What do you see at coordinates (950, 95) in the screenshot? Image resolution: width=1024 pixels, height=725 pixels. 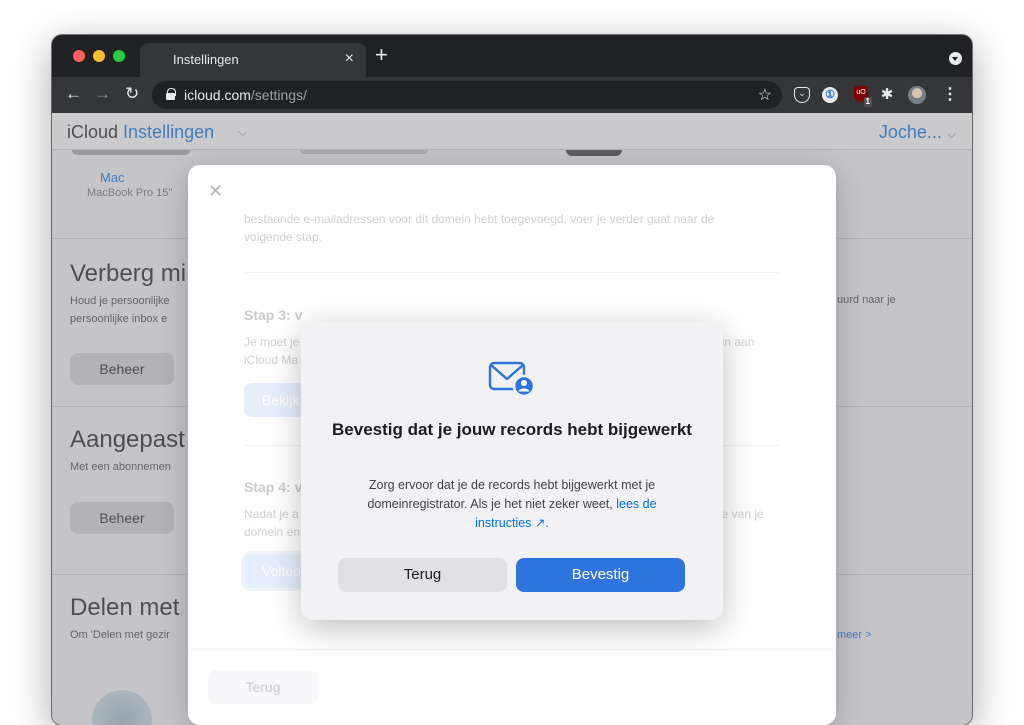 I see `menu-more-icon: ⋮` at bounding box center [950, 95].